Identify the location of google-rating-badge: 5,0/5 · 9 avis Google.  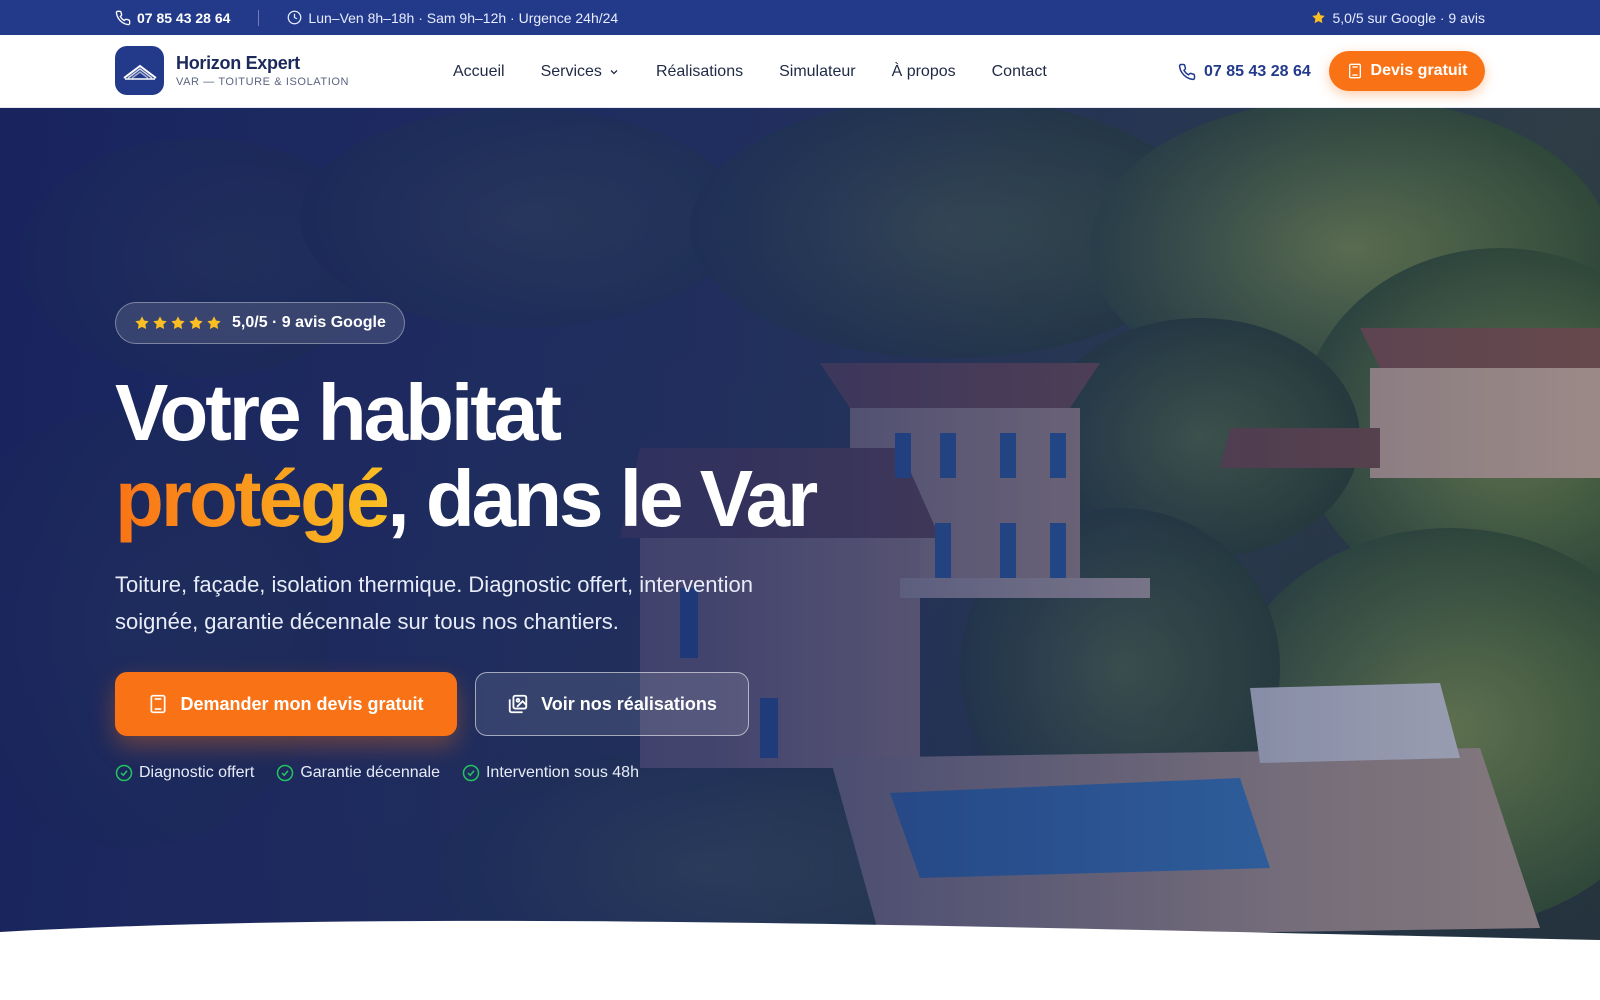
(260, 323).